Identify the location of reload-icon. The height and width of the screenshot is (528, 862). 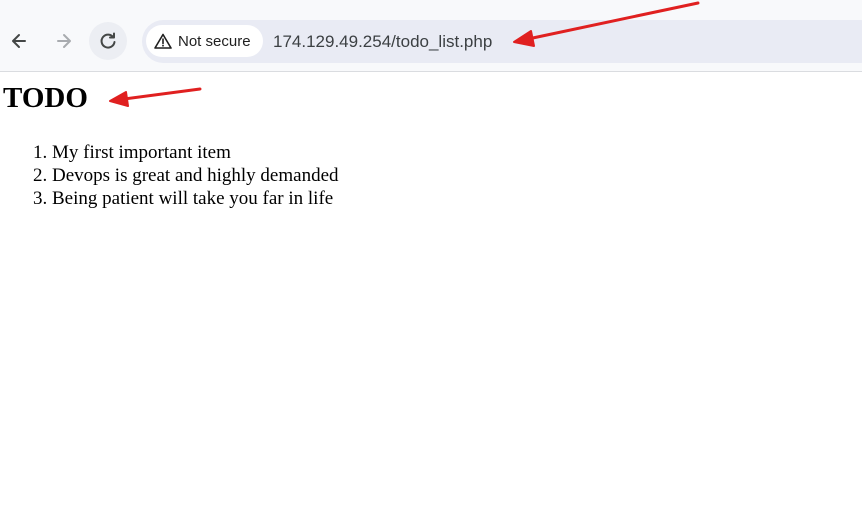
(108, 40).